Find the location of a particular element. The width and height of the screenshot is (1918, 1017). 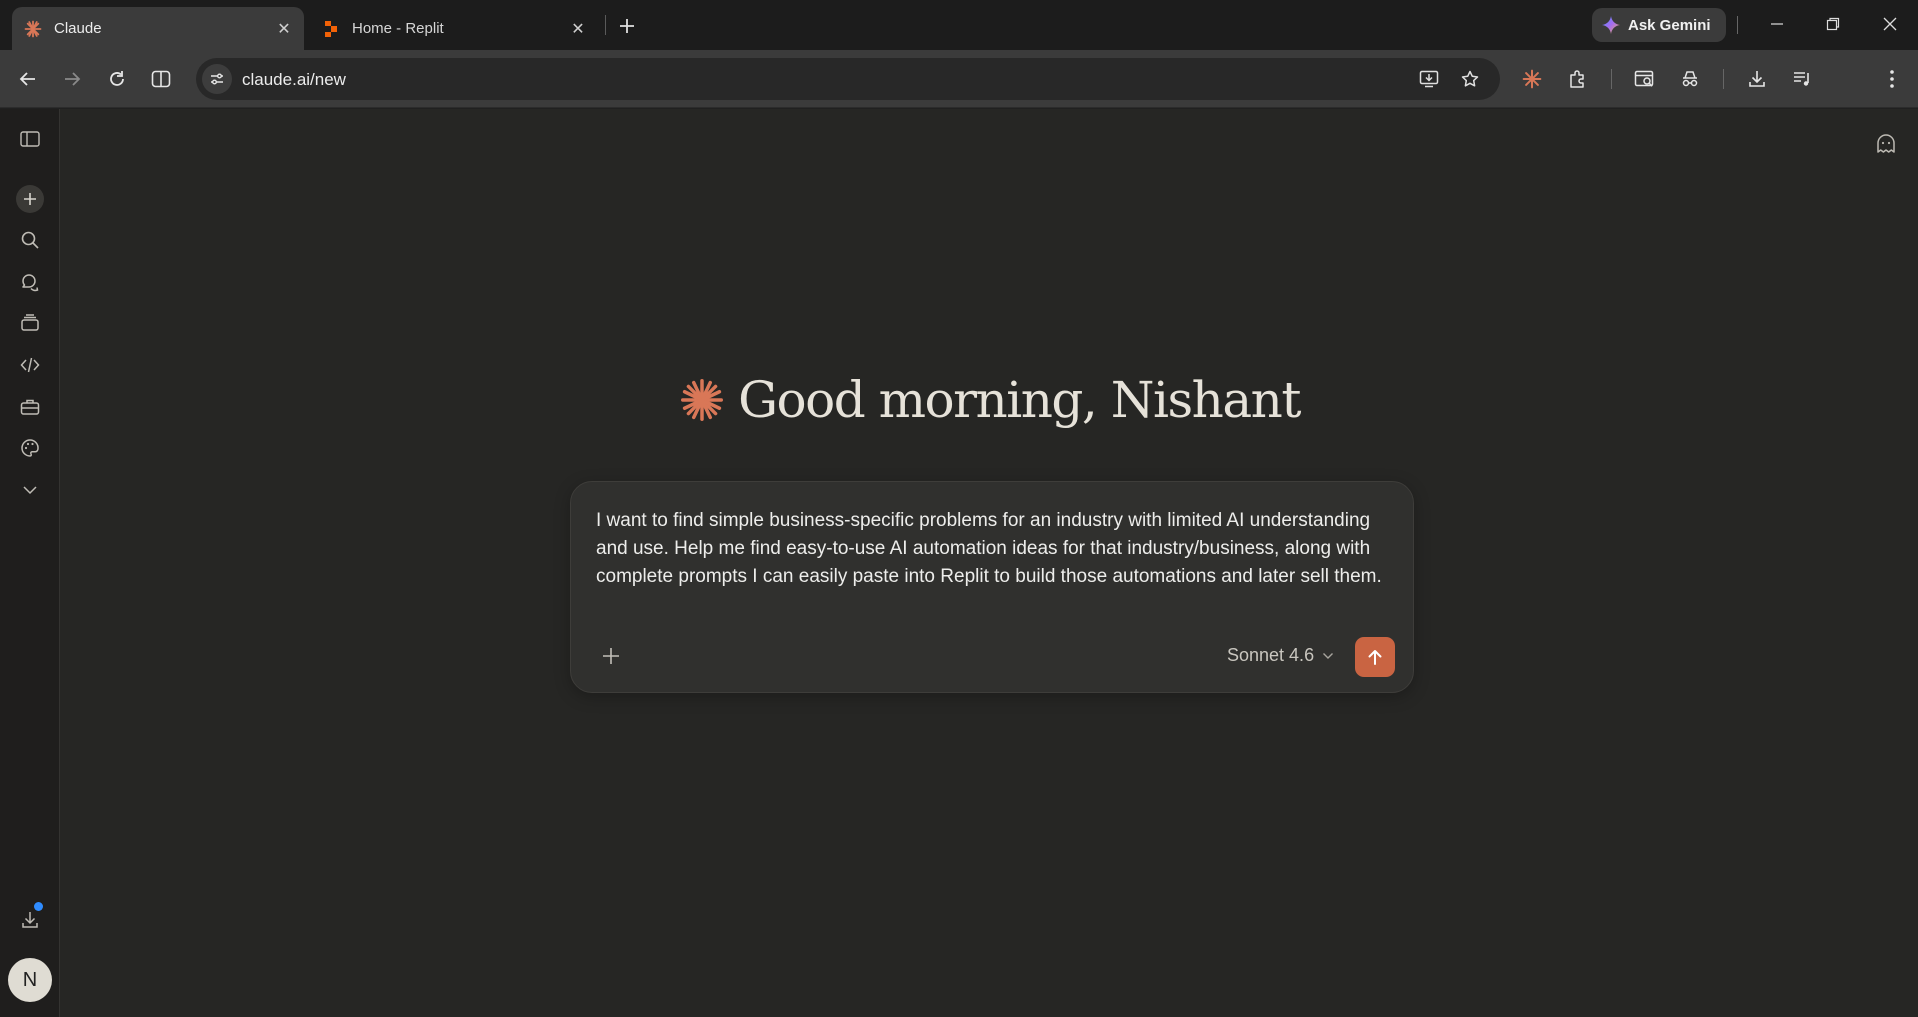

minimize-icon is located at coordinates (1777, 24).